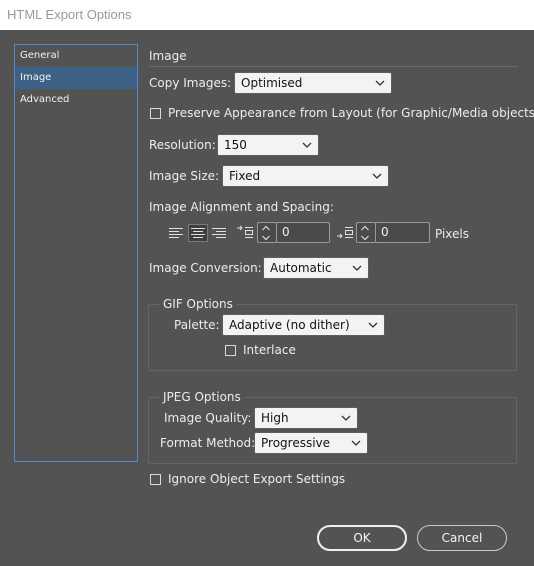 Image resolution: width=534 pixels, height=566 pixels. What do you see at coordinates (301, 268) in the screenshot?
I see `image-conversion-value: Automatic` at bounding box center [301, 268].